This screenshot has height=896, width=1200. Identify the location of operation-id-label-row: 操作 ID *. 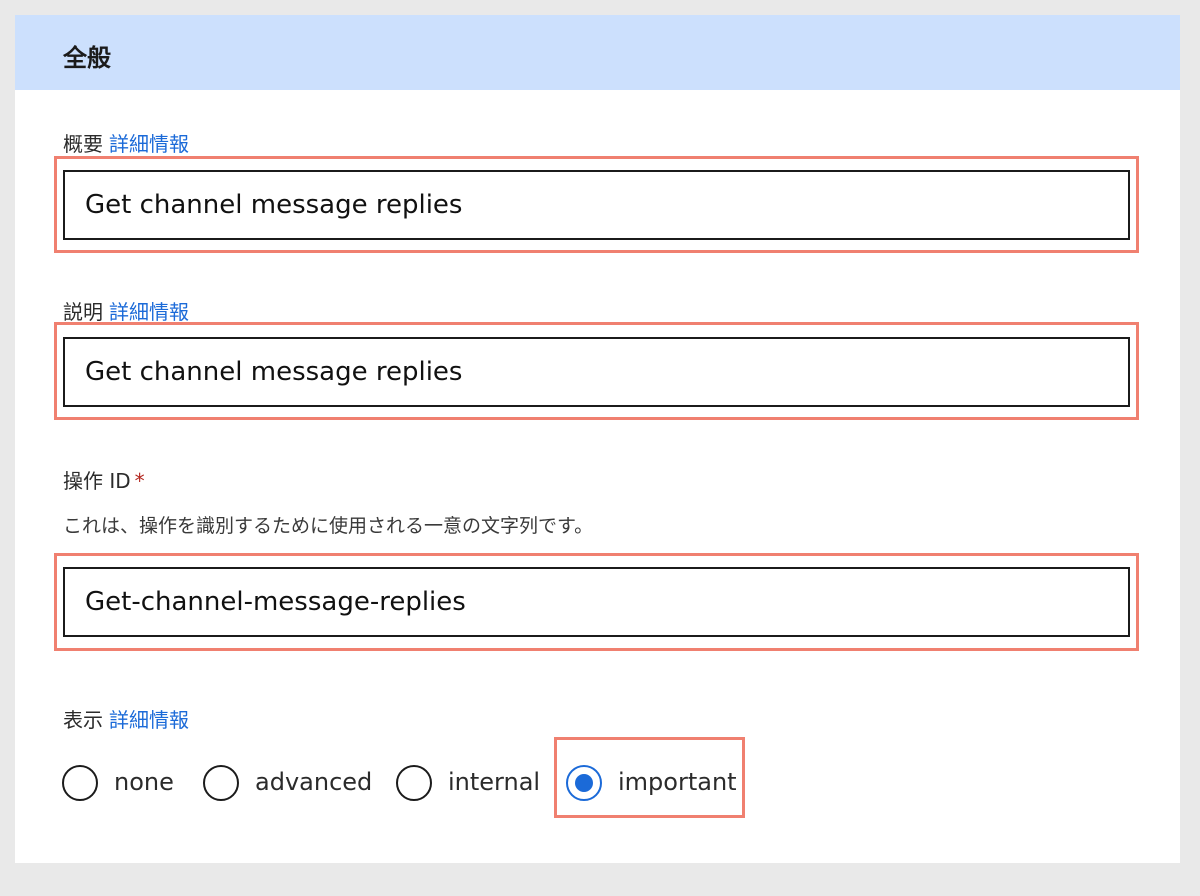
(104, 479).